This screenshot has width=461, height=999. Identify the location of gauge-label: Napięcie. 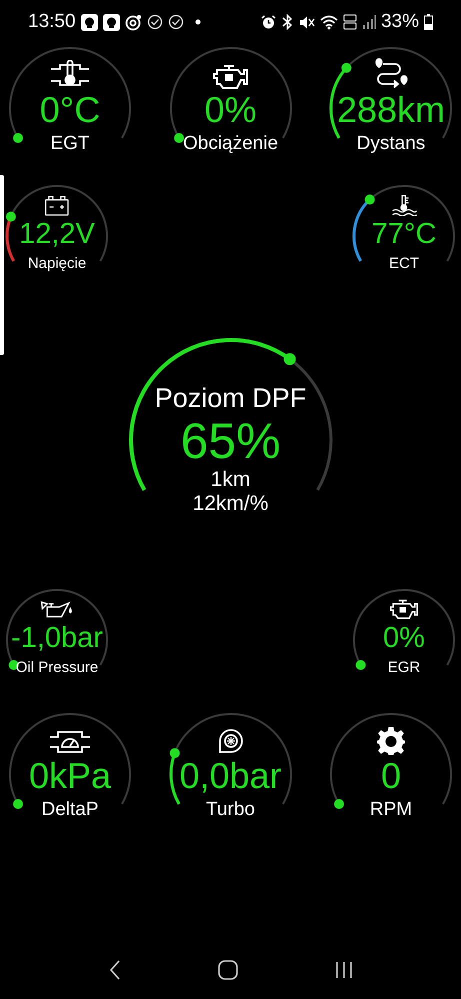
(57, 264).